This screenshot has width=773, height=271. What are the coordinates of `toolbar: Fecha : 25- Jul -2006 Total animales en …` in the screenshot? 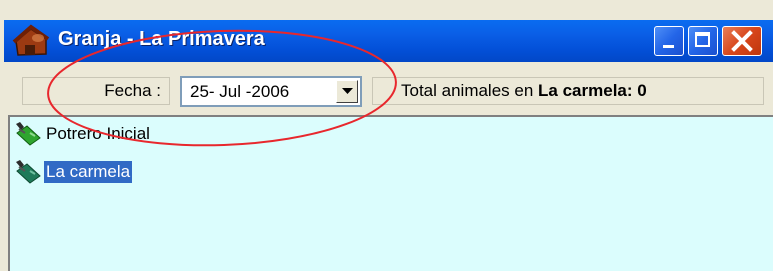 It's located at (387, 87).